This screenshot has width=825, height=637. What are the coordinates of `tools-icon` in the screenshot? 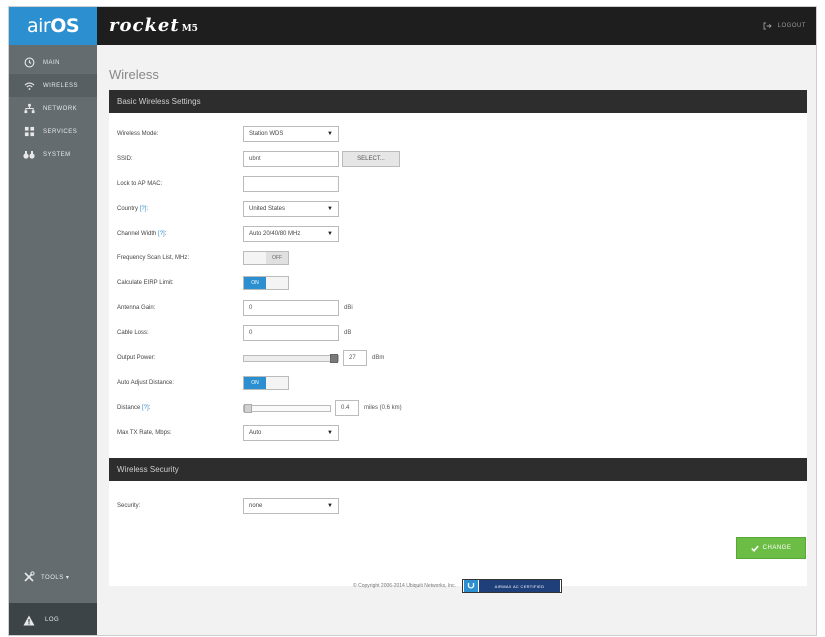 It's located at (29, 577).